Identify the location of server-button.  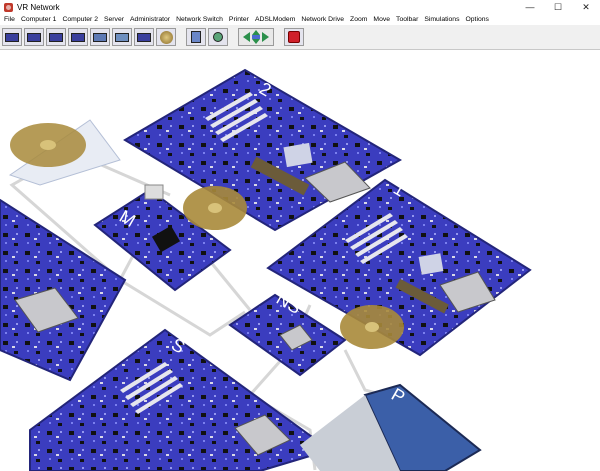
(56, 37).